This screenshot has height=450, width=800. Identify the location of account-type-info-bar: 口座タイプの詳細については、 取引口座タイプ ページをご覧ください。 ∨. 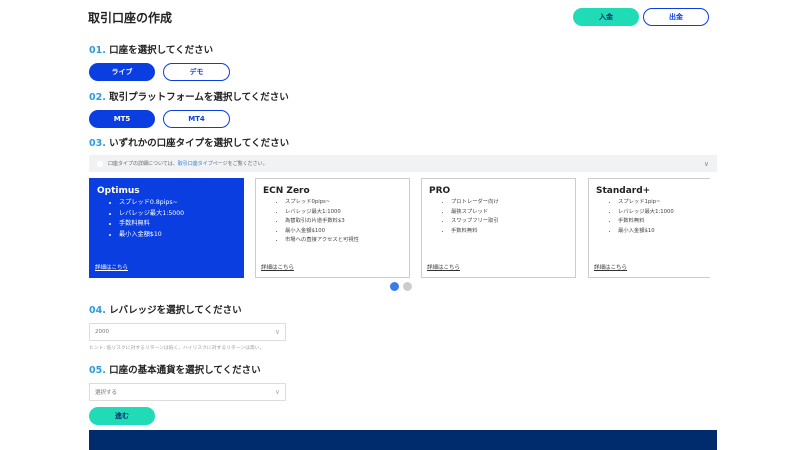
(403, 163).